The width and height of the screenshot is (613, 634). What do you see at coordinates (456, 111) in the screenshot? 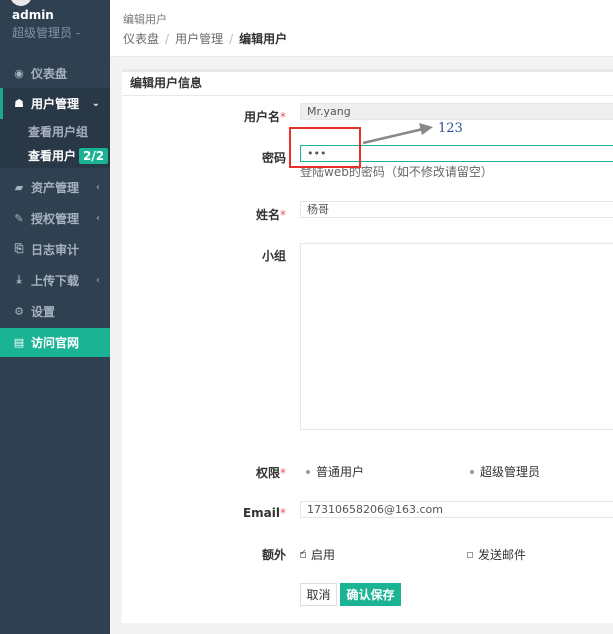
I see `username-field: Mr.yang` at bounding box center [456, 111].